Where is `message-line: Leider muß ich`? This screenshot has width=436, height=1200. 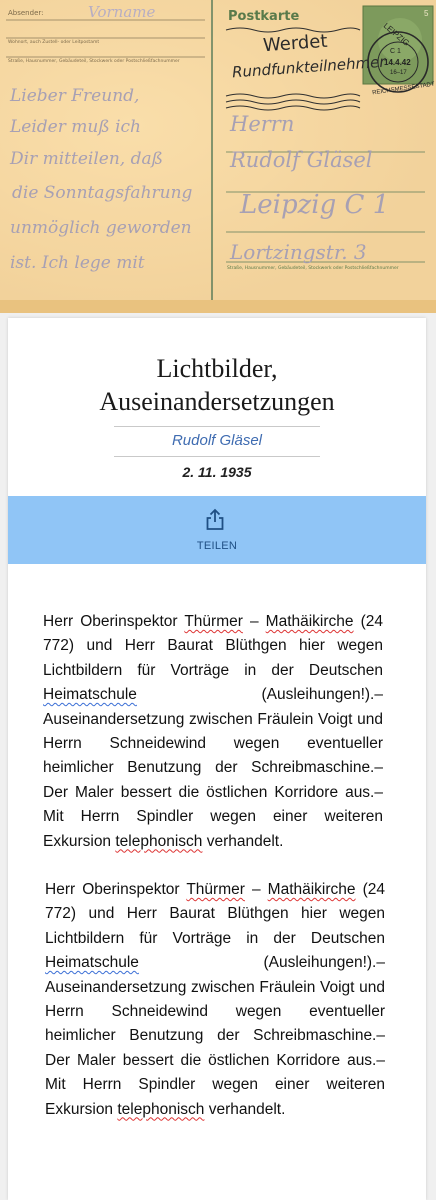
message-line: Leider muß ich is located at coordinates (75, 127).